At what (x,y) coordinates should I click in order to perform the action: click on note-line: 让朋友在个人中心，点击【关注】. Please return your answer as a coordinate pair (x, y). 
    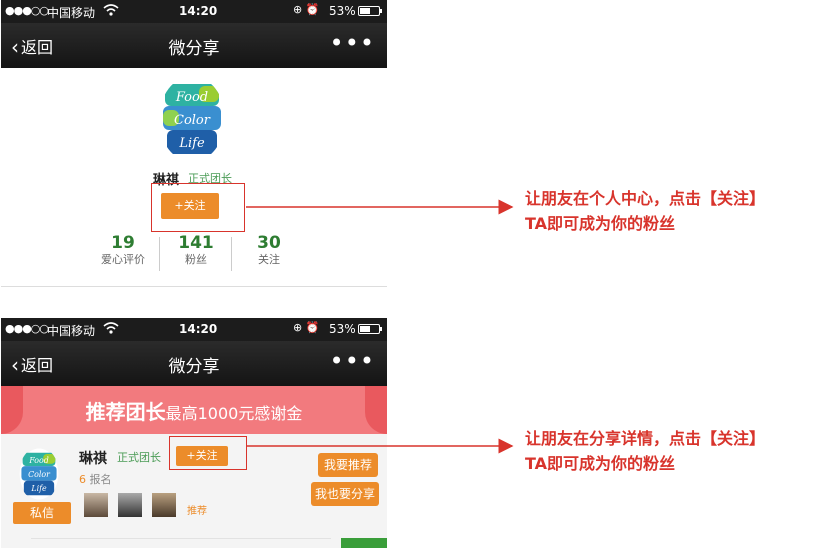
    Looking at the image, I should click on (645, 198).